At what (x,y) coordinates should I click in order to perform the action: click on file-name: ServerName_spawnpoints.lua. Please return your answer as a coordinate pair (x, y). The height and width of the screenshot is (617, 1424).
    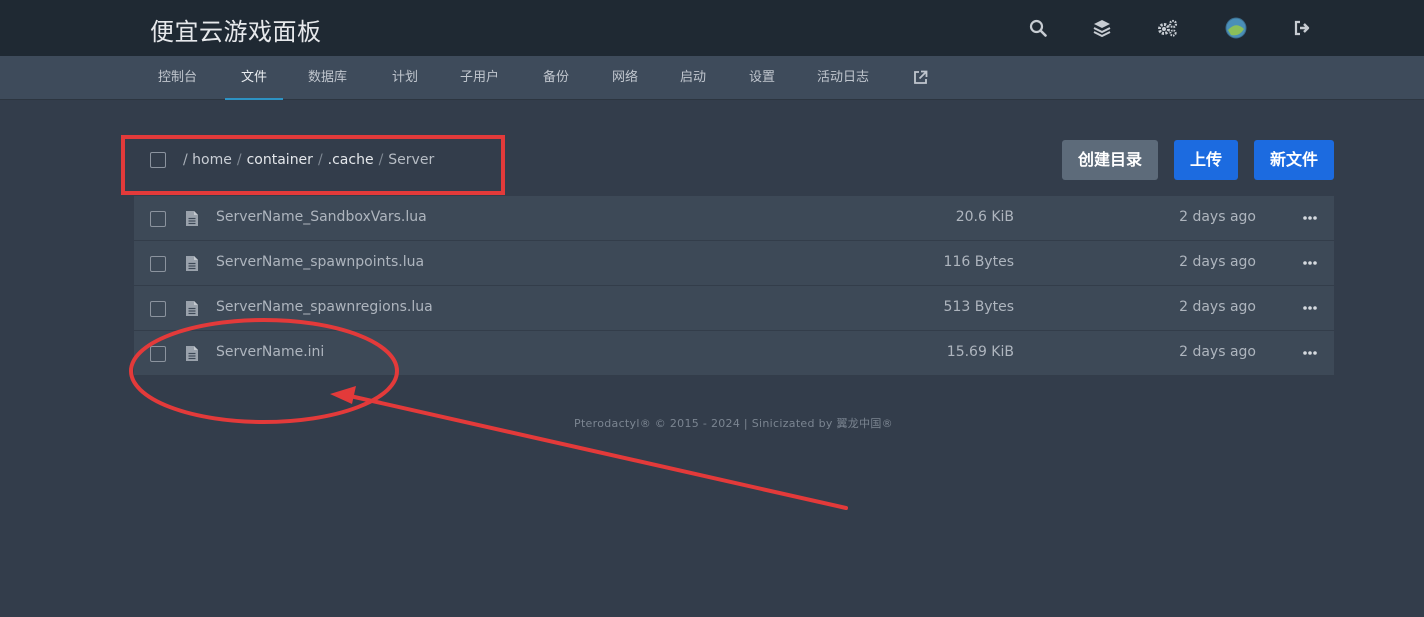
    Looking at the image, I should click on (320, 262).